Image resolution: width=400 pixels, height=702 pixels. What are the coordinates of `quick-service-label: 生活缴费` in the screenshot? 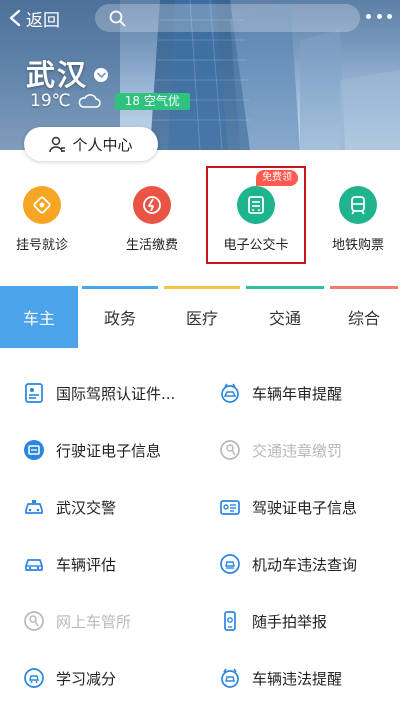 It's located at (151, 245).